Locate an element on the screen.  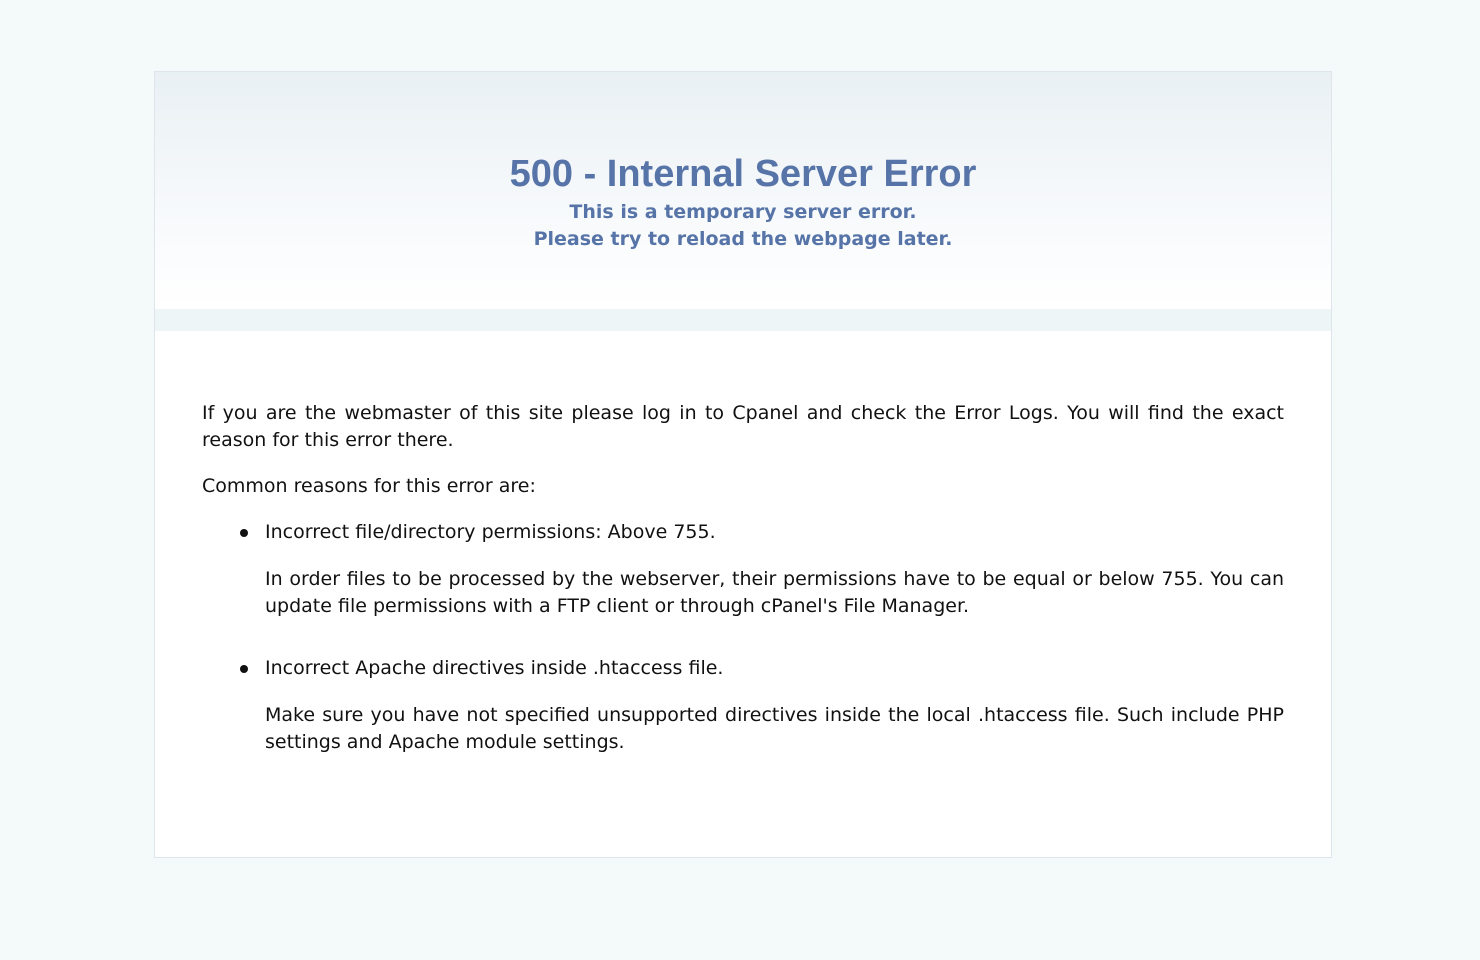
error-subtitle-line-2: Please try to reload the webpage later. is located at coordinates (743, 239).